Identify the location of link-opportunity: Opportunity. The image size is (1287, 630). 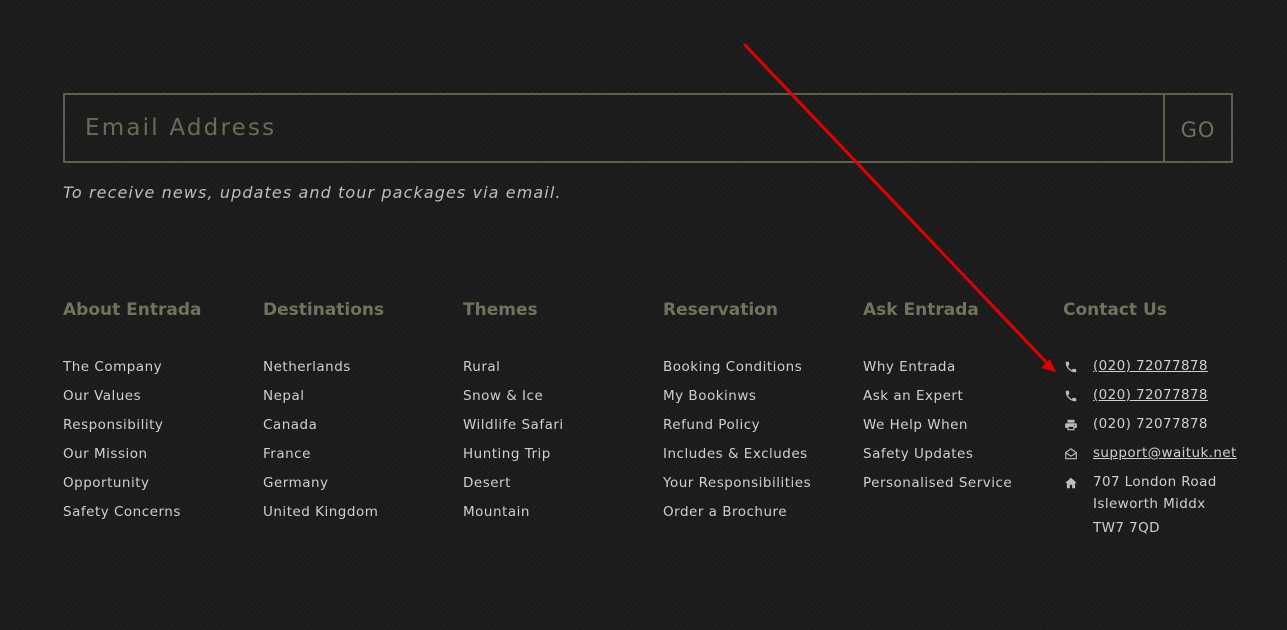
(106, 483).